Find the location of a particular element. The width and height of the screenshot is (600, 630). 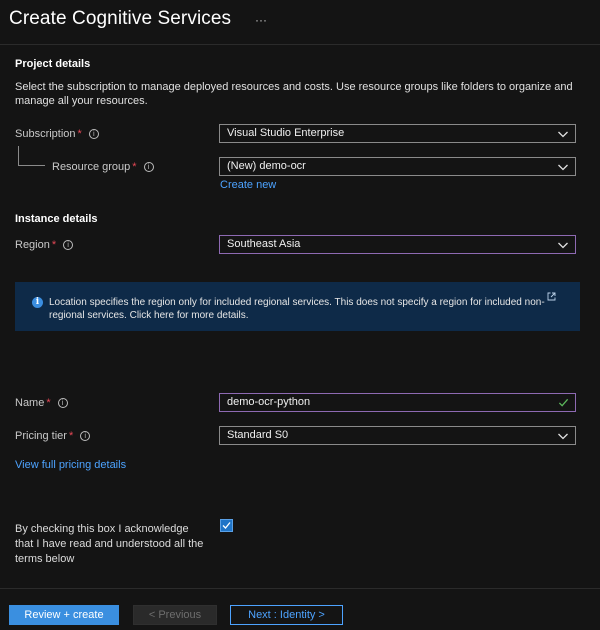

name-label: Name * i is located at coordinates (41, 403).